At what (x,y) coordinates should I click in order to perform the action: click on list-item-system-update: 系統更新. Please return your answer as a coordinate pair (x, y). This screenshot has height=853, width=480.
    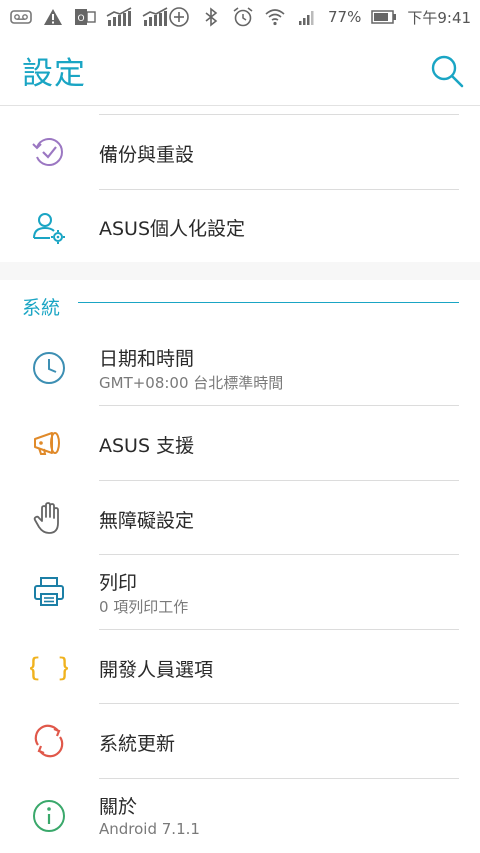
    Looking at the image, I should click on (240, 741).